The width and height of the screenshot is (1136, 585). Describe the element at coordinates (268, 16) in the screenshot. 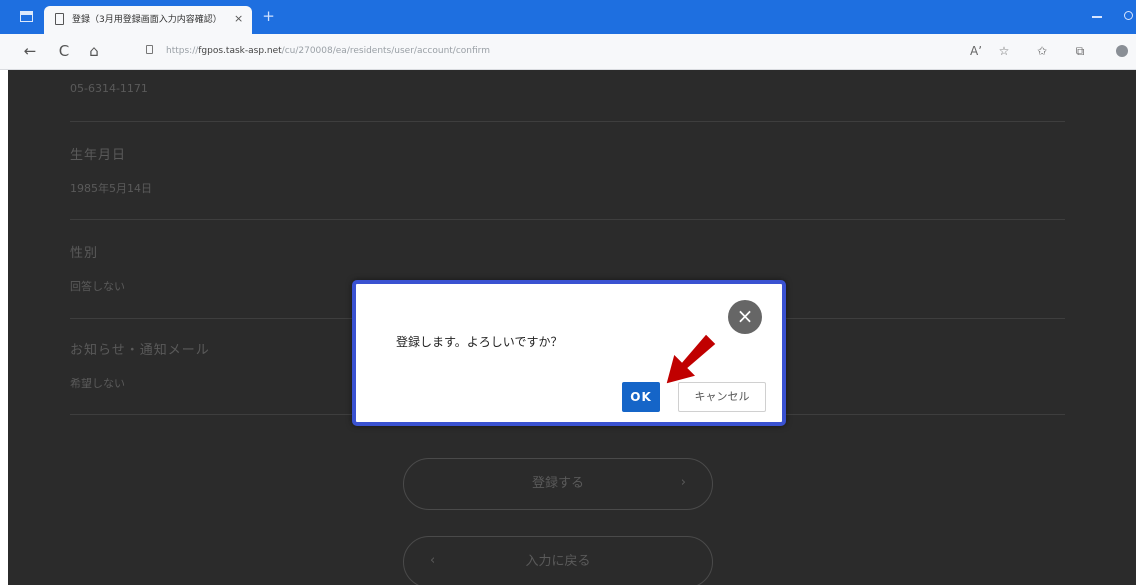

I see `new-tab-icon: +` at that location.